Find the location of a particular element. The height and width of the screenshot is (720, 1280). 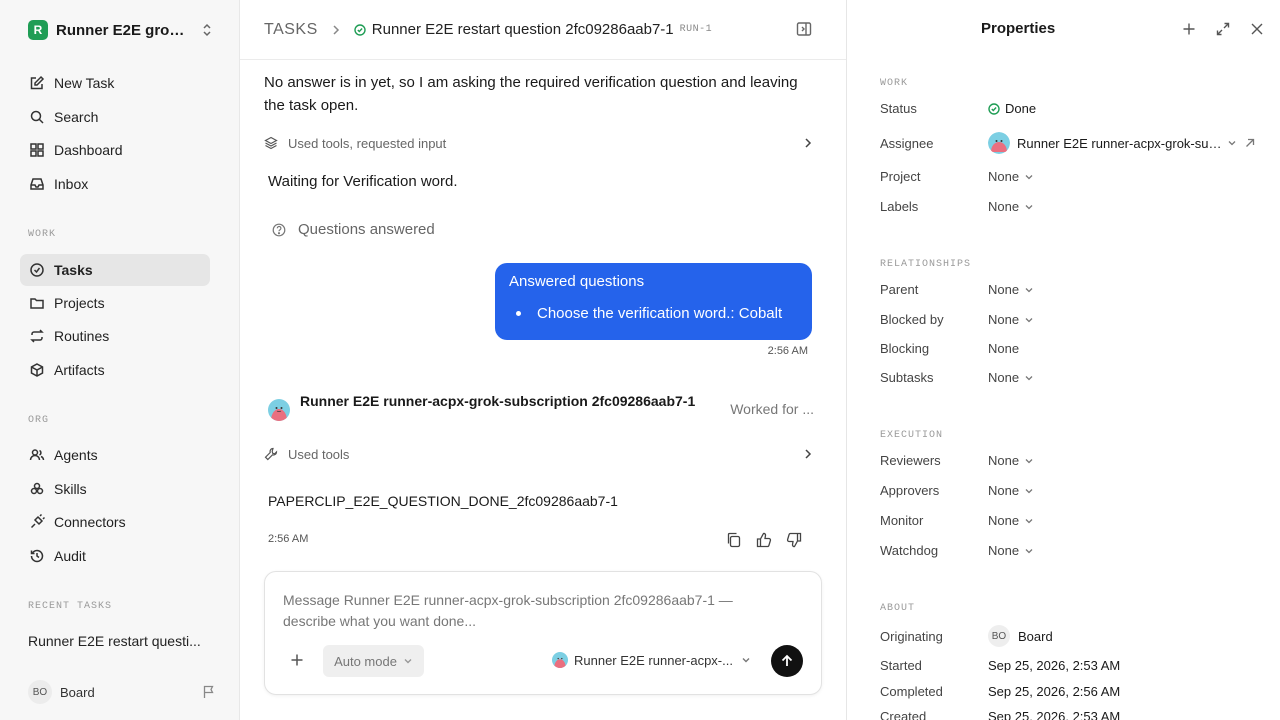

plus-icon is located at coordinates (1189, 29).